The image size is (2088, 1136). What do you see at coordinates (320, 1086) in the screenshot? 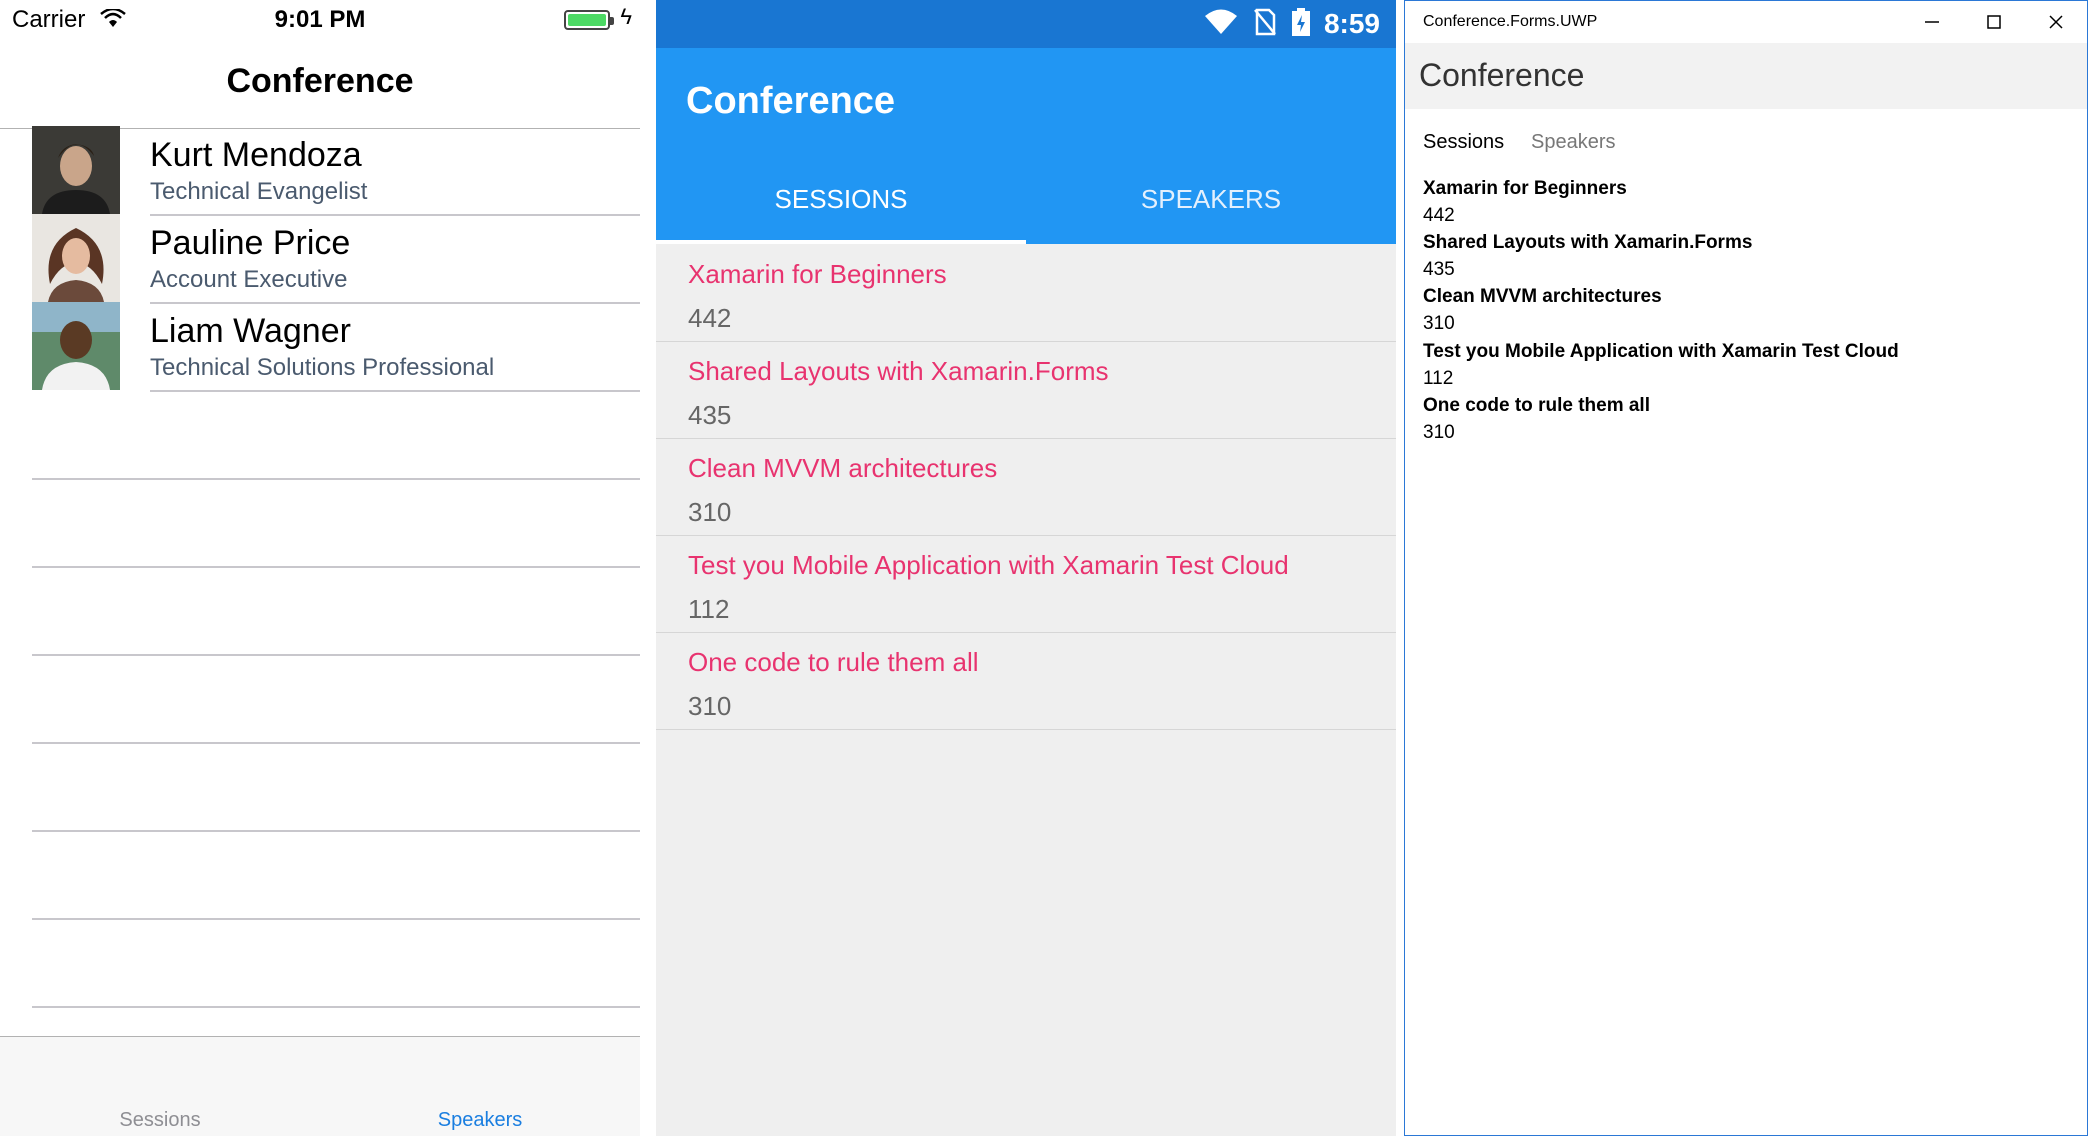
I see `ios-tab-bar: Sessions Speakers` at bounding box center [320, 1086].